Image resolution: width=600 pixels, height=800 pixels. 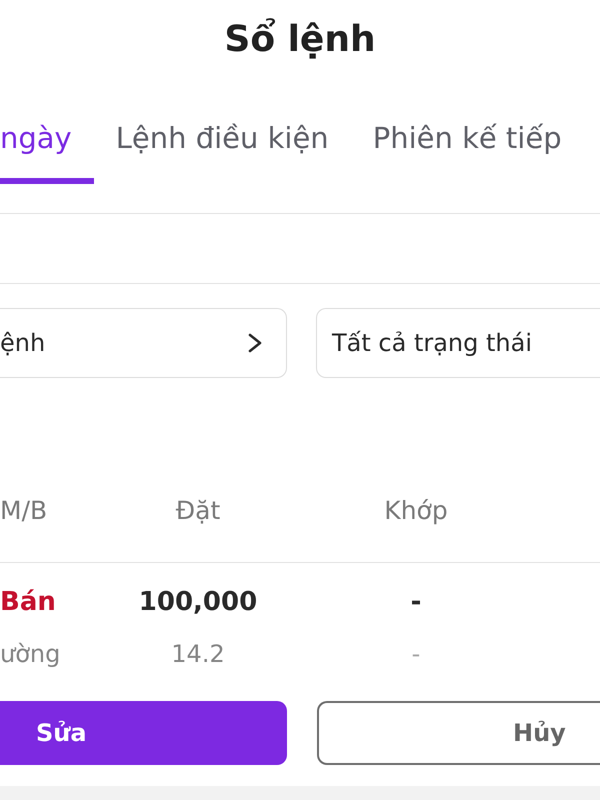 I want to click on chevron-right-icon, so click(x=255, y=343).